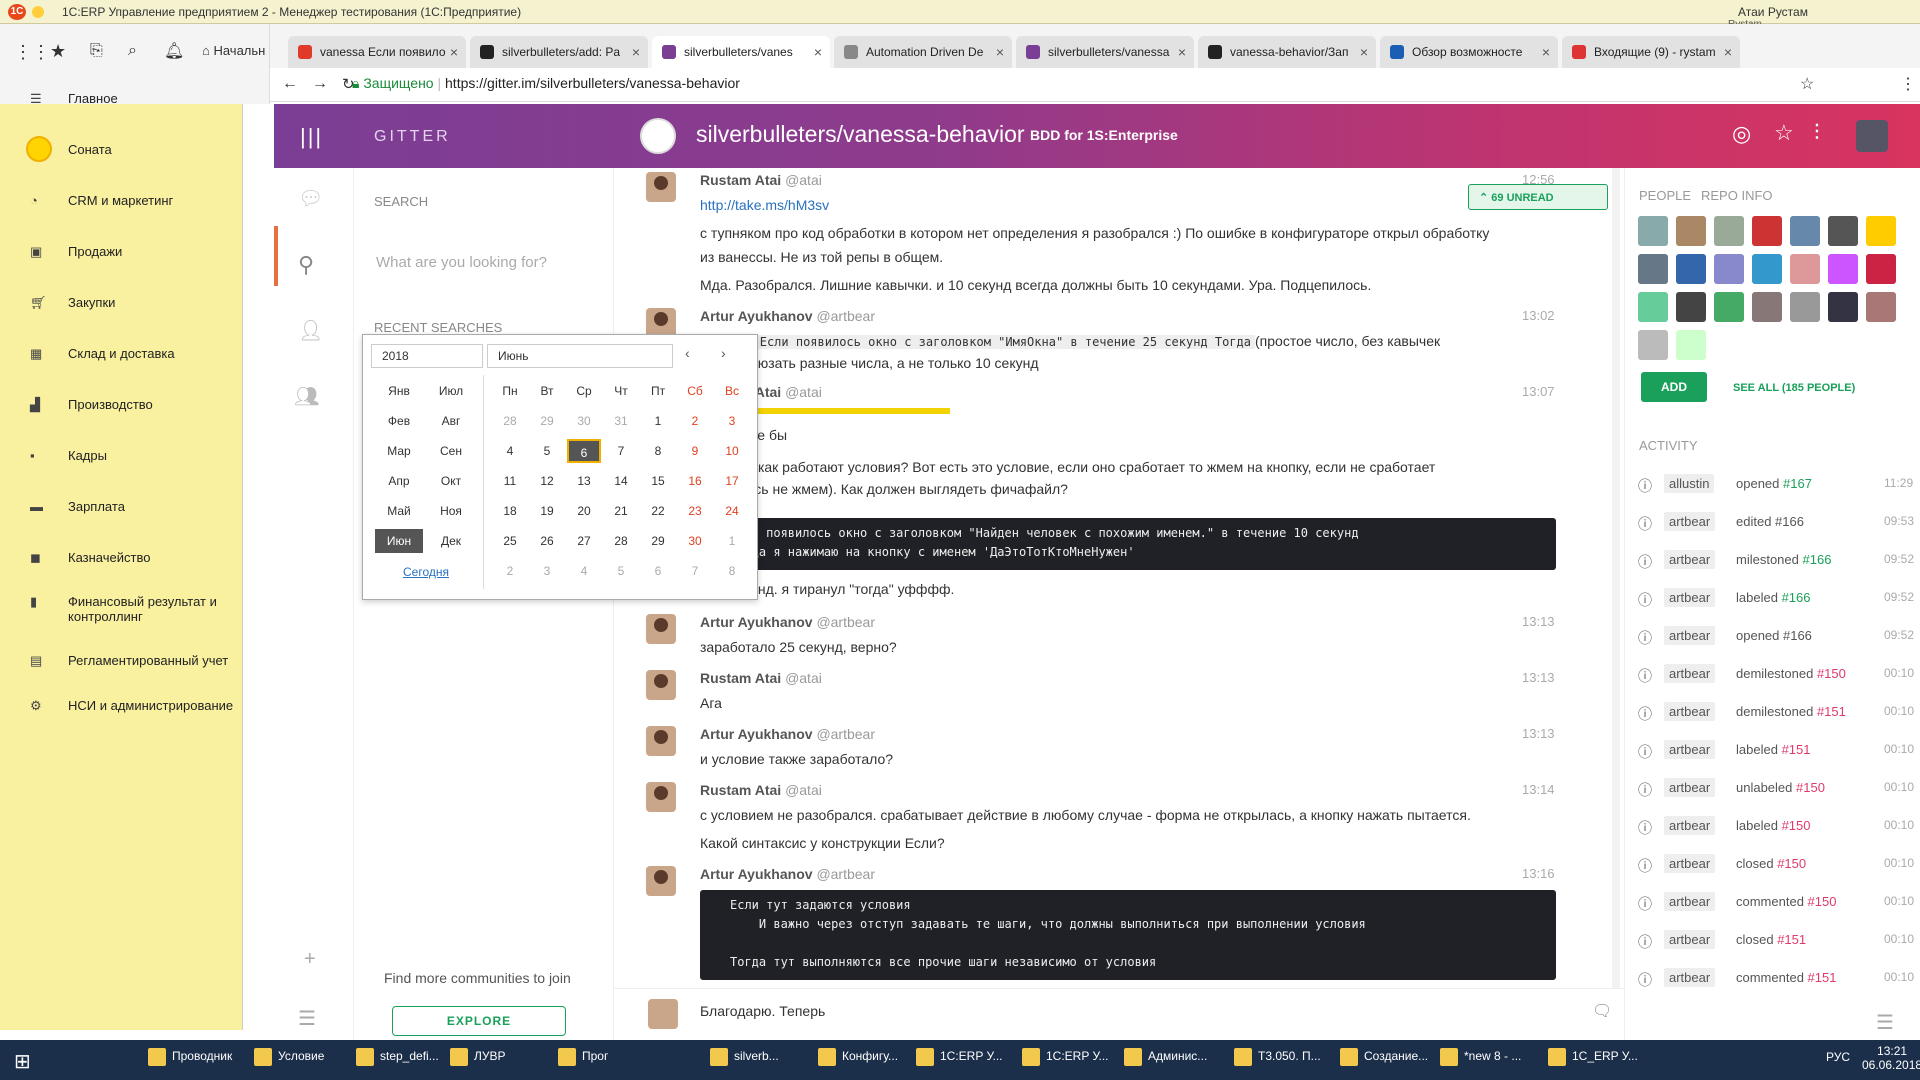  What do you see at coordinates (38, 12) in the screenshot?
I see `menu-icon` at bounding box center [38, 12].